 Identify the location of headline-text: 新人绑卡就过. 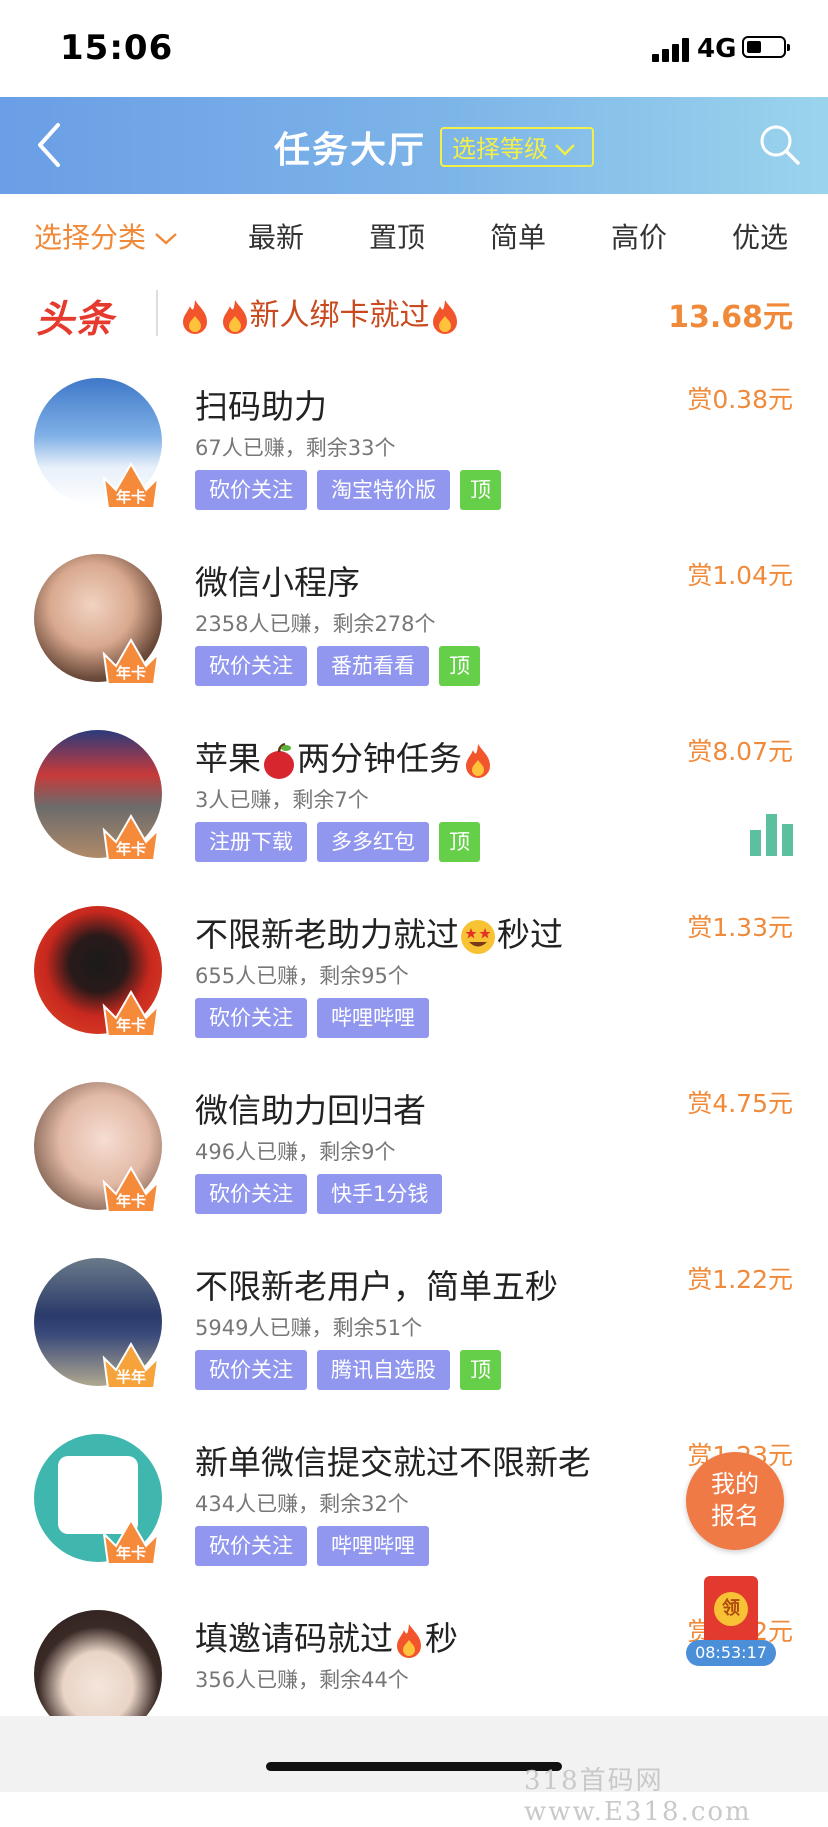
(339, 315).